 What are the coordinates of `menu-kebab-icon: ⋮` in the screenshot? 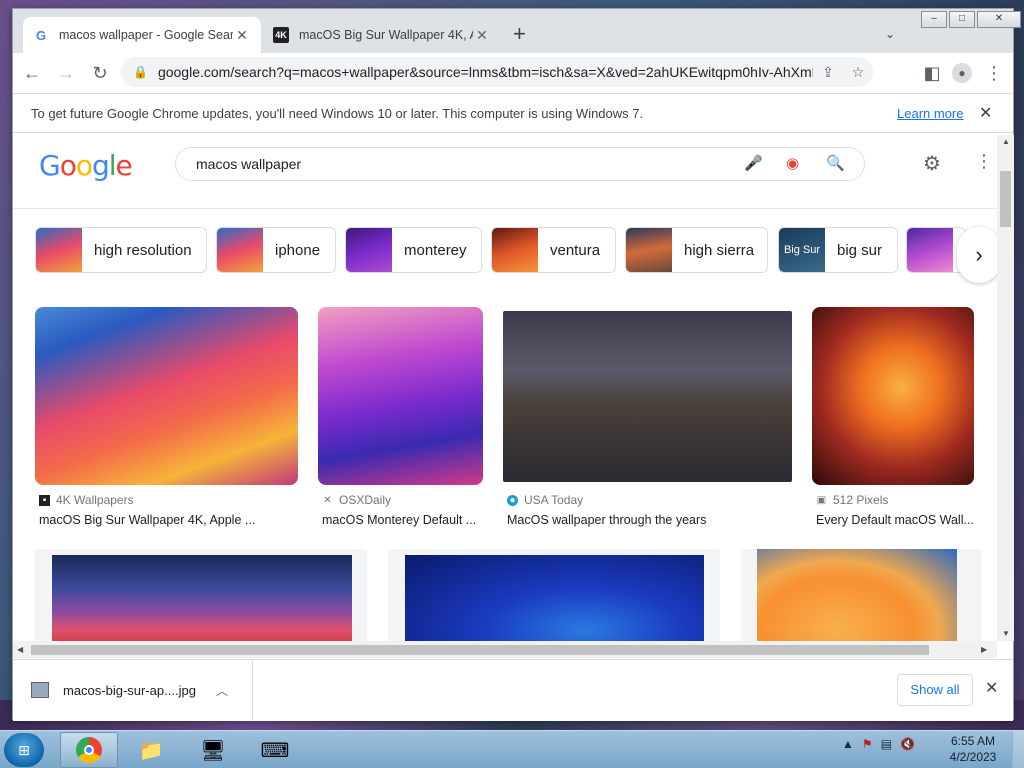 It's located at (994, 73).